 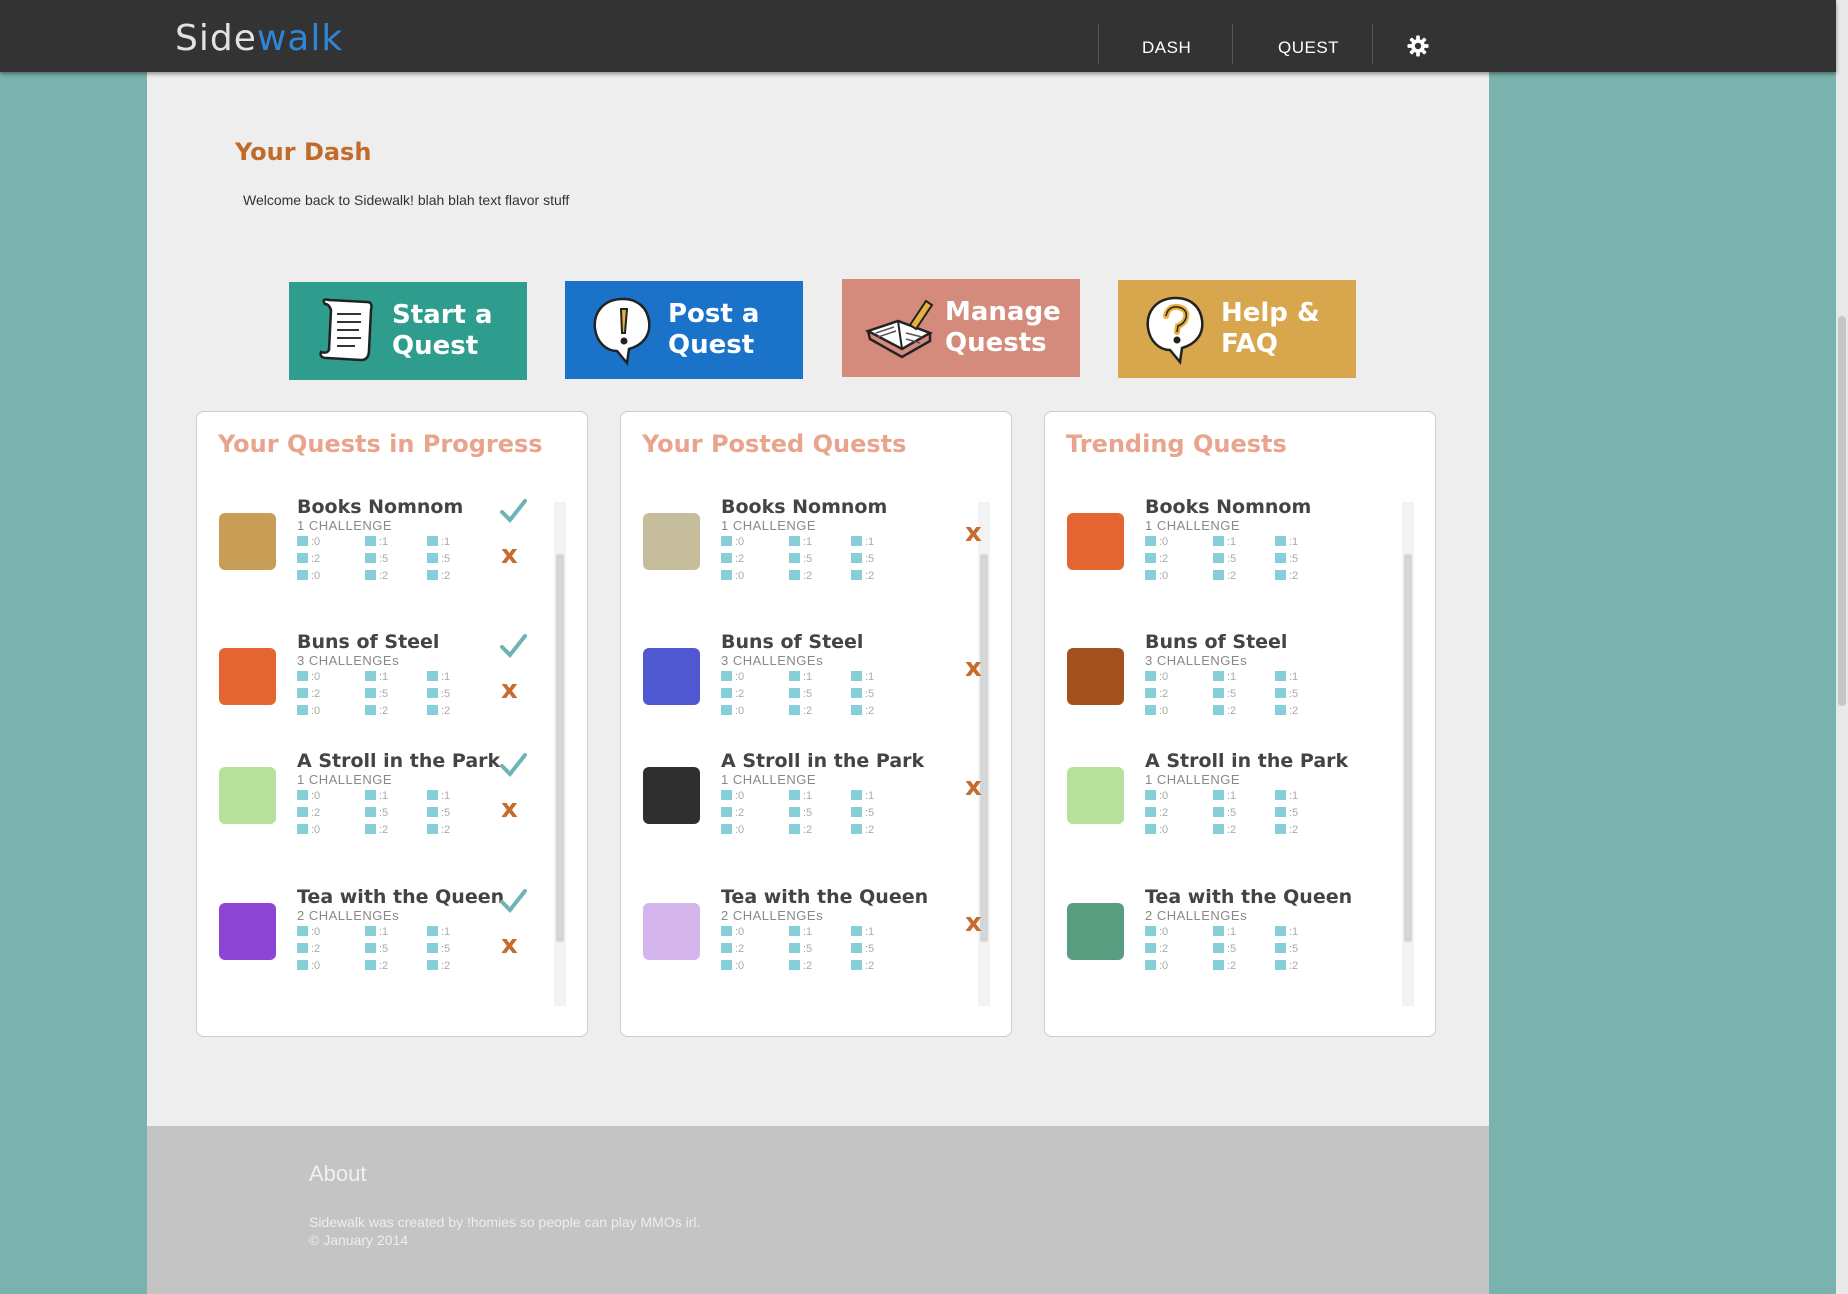 I want to click on manage-quests-button: Manage Quests, so click(x=961, y=328).